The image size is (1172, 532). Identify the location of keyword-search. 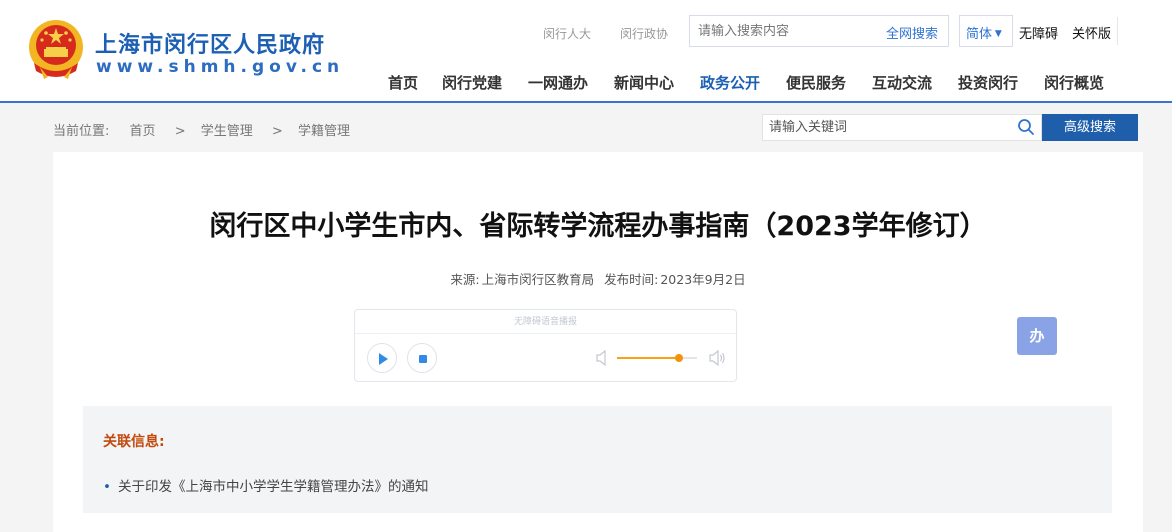
(902, 127).